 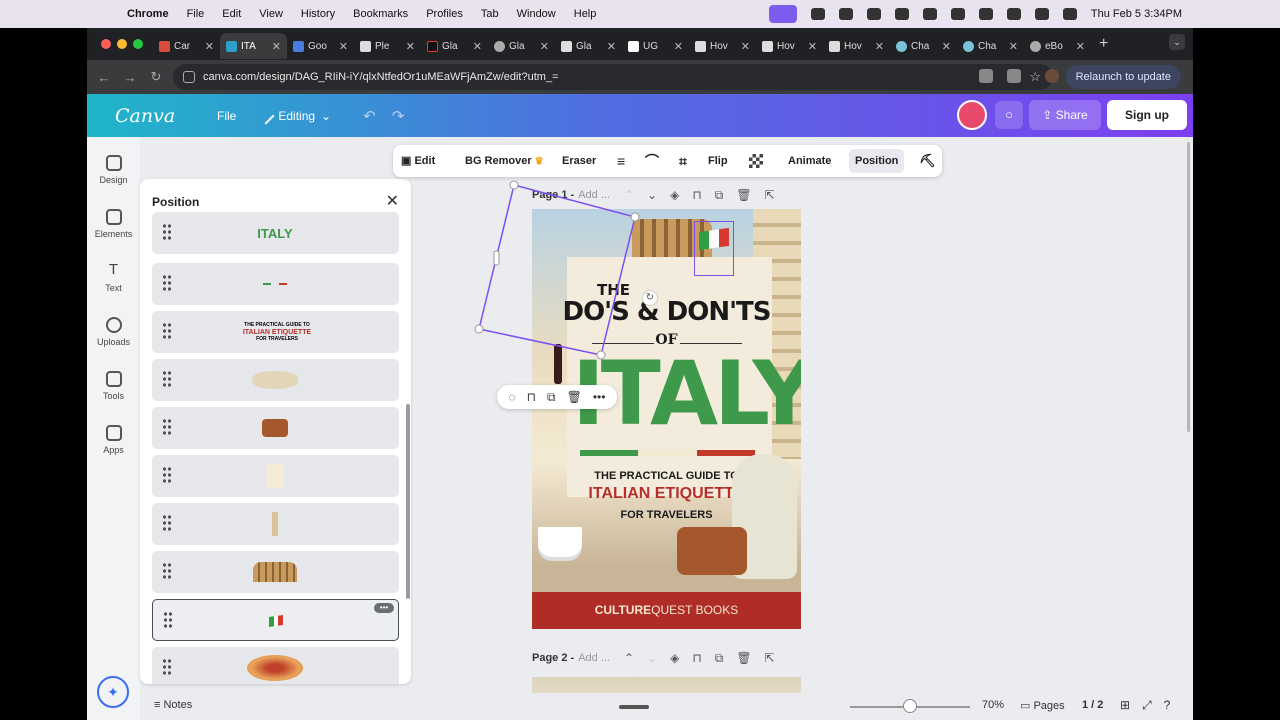 I want to click on line-weight-icon: ≡, so click(x=621, y=161).